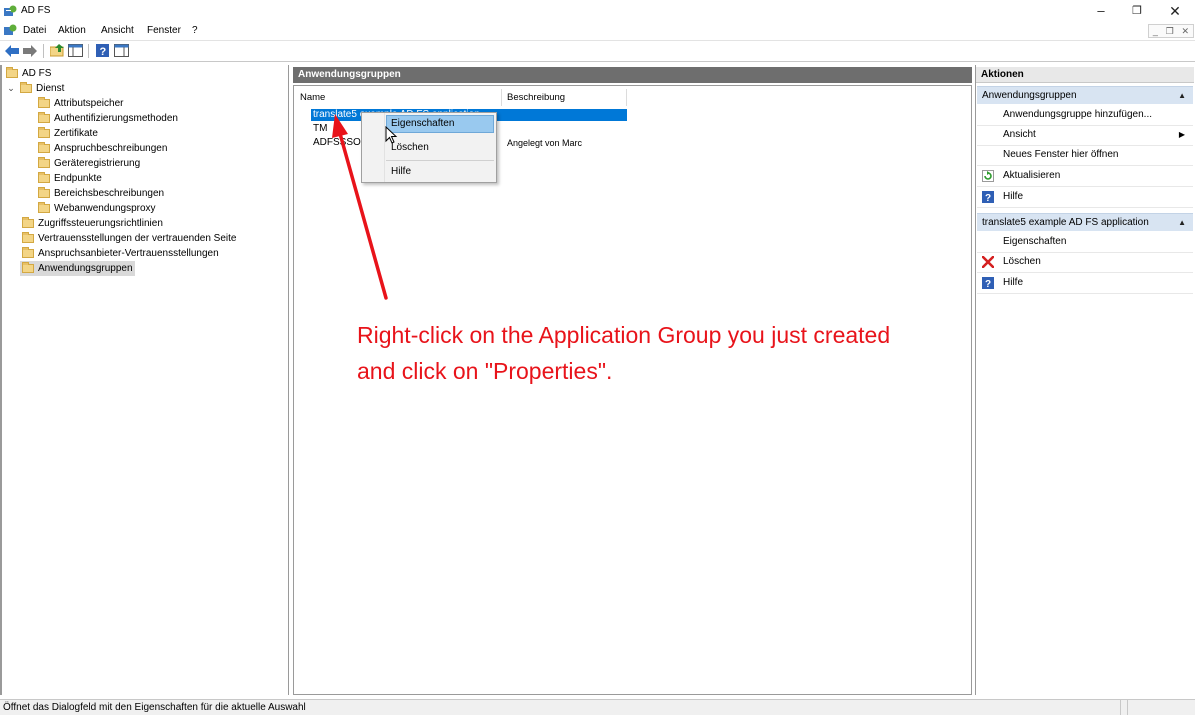 The height and width of the screenshot is (715, 1195). I want to click on column-header-name: Name, so click(399, 97).